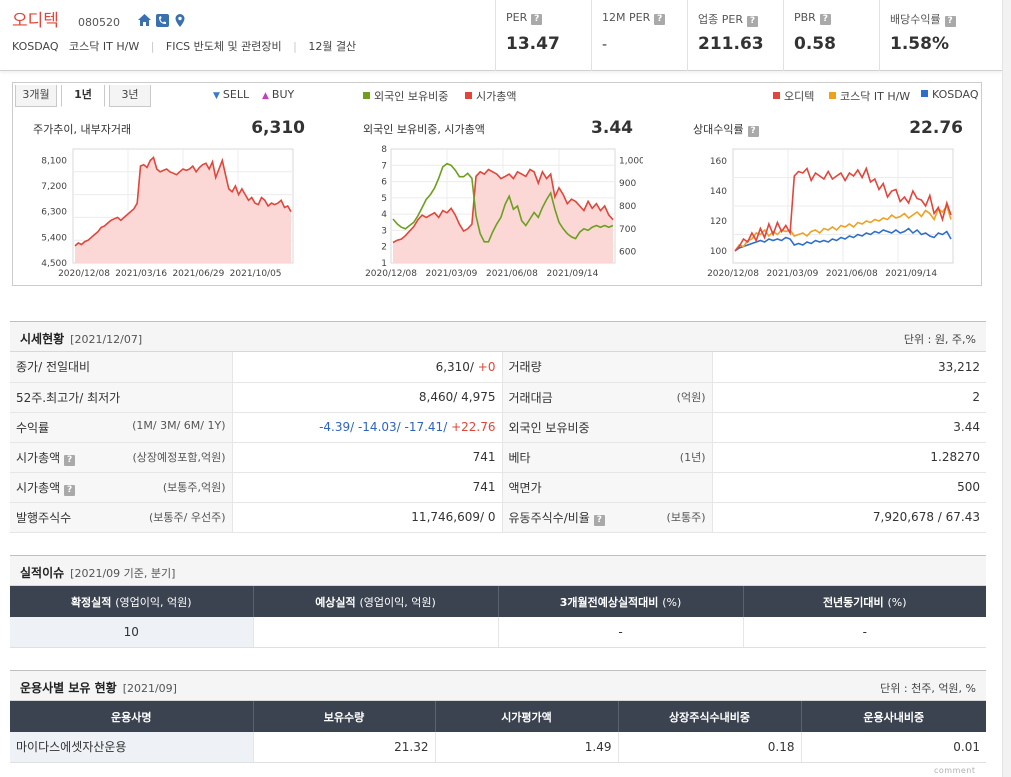  I want to click on col-header: 보유수량, so click(344, 716).